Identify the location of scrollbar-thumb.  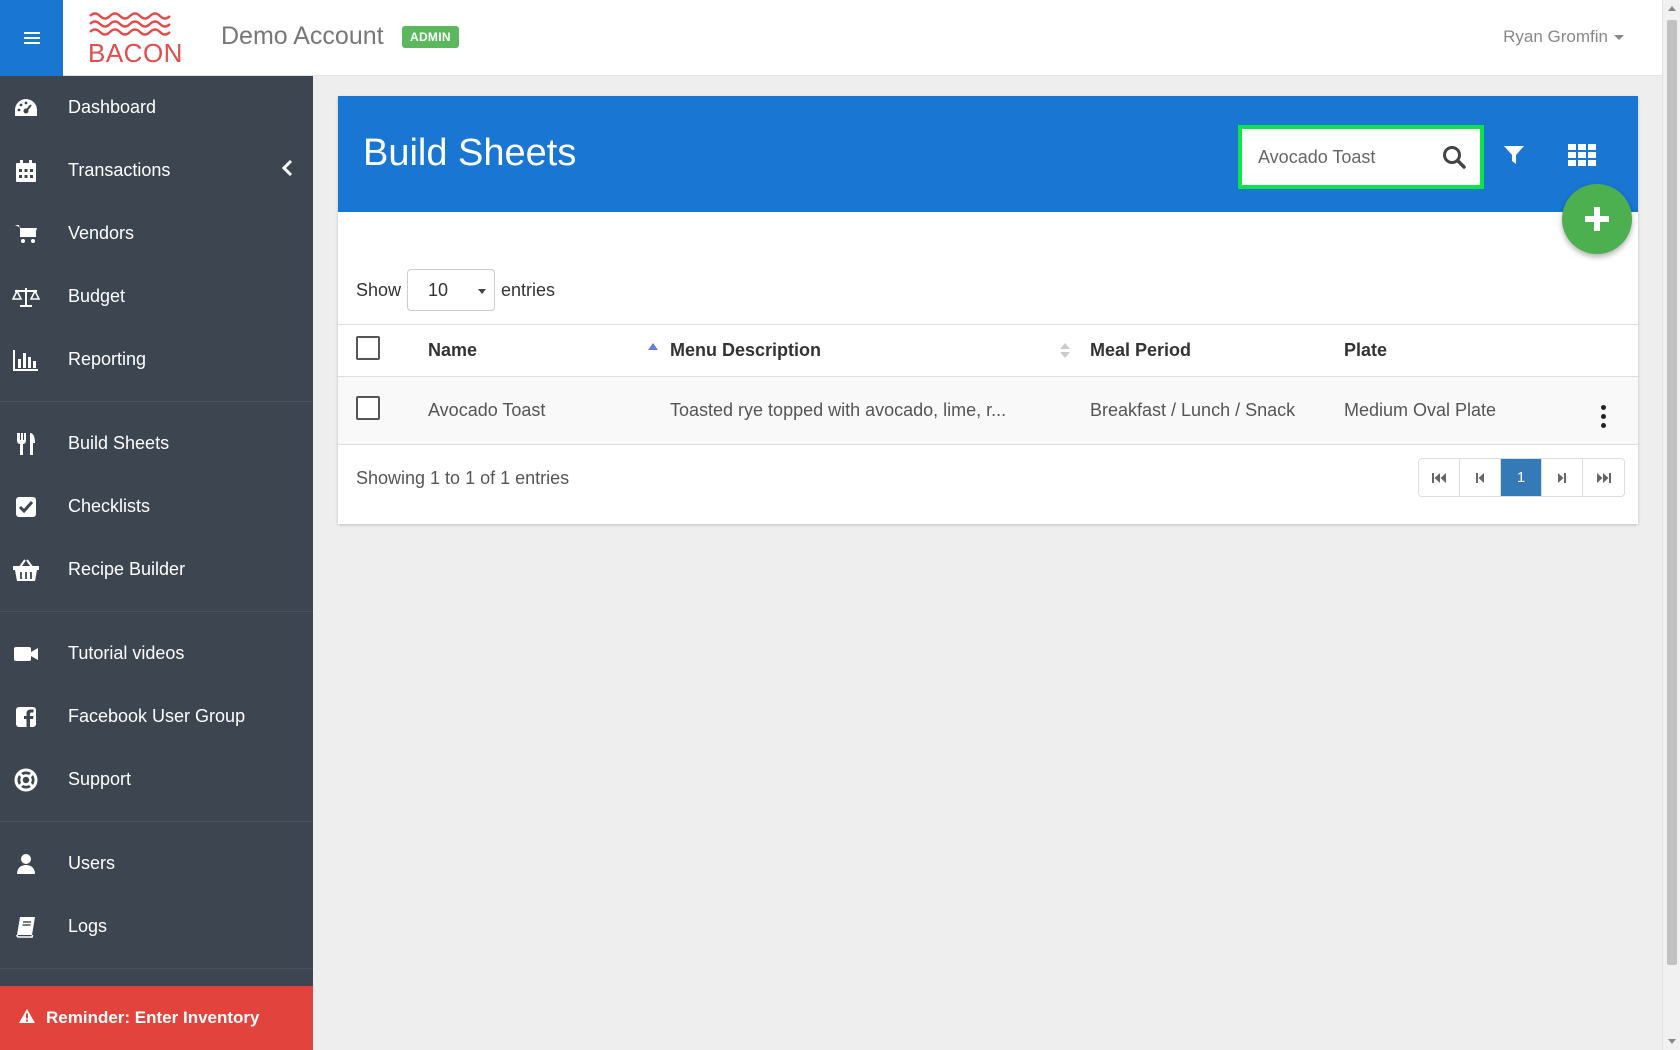
(1672, 492).